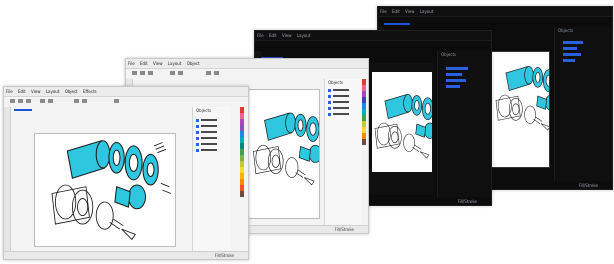 The height and width of the screenshot is (264, 614). I want to click on zoom-icon, so click(116, 101).